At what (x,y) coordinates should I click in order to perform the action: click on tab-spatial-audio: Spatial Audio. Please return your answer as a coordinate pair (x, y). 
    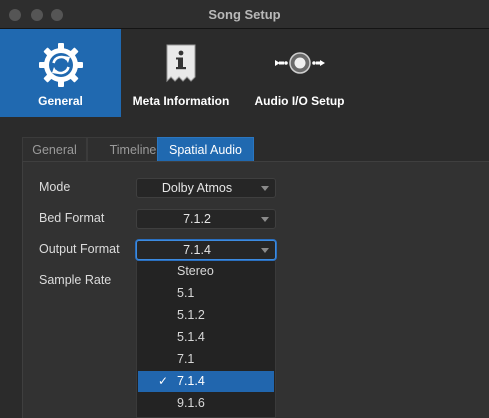
    Looking at the image, I should click on (205, 149).